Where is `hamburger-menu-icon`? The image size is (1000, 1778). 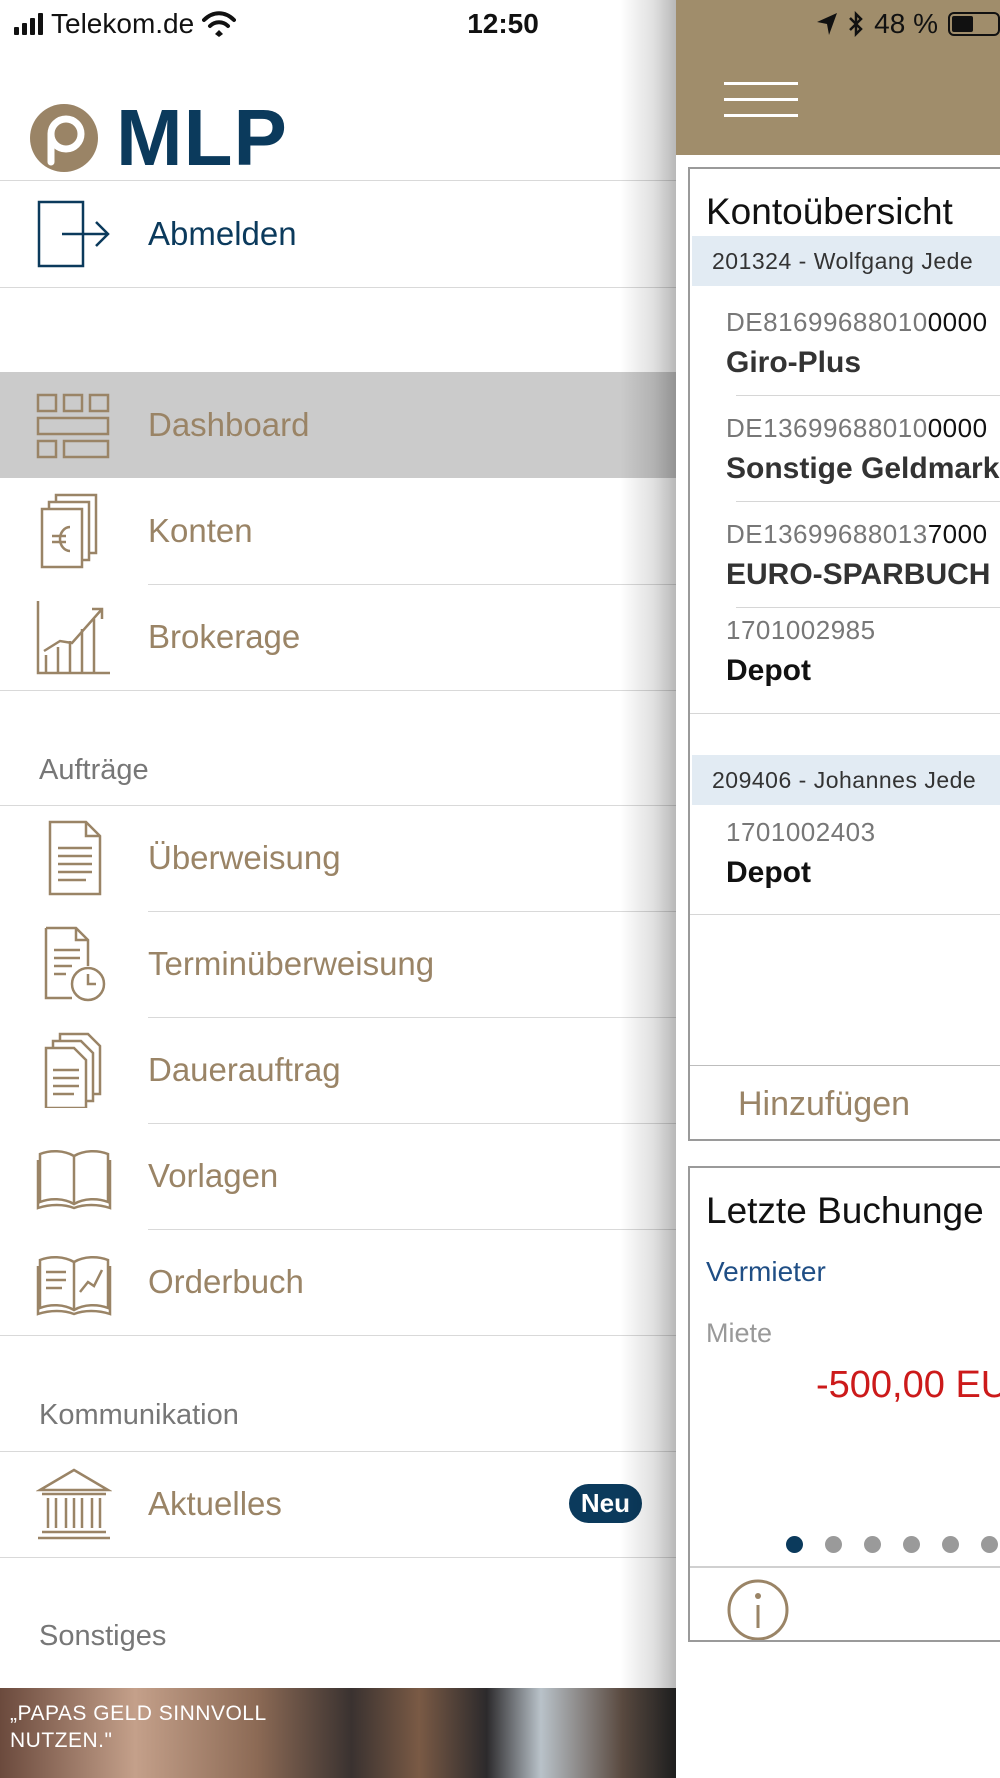 hamburger-menu-icon is located at coordinates (761, 100).